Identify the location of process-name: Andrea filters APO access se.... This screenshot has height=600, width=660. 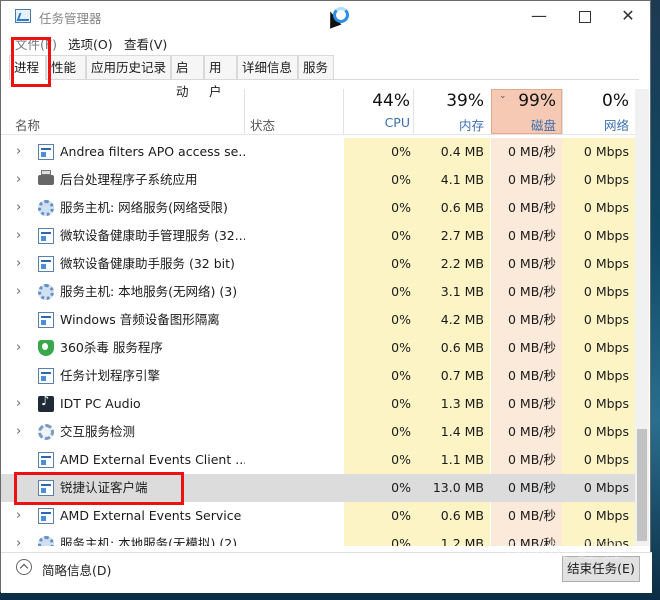
(152, 151).